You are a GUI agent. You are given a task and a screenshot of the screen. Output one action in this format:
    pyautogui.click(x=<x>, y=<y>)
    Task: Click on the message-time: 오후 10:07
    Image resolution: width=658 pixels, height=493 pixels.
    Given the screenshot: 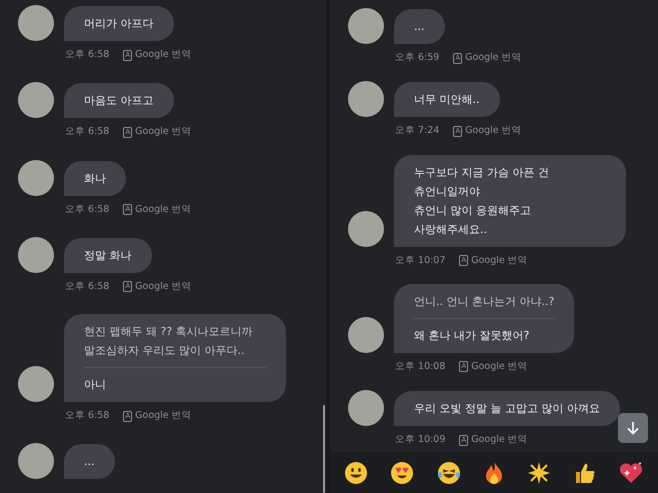 What is the action you would take?
    pyautogui.click(x=420, y=261)
    